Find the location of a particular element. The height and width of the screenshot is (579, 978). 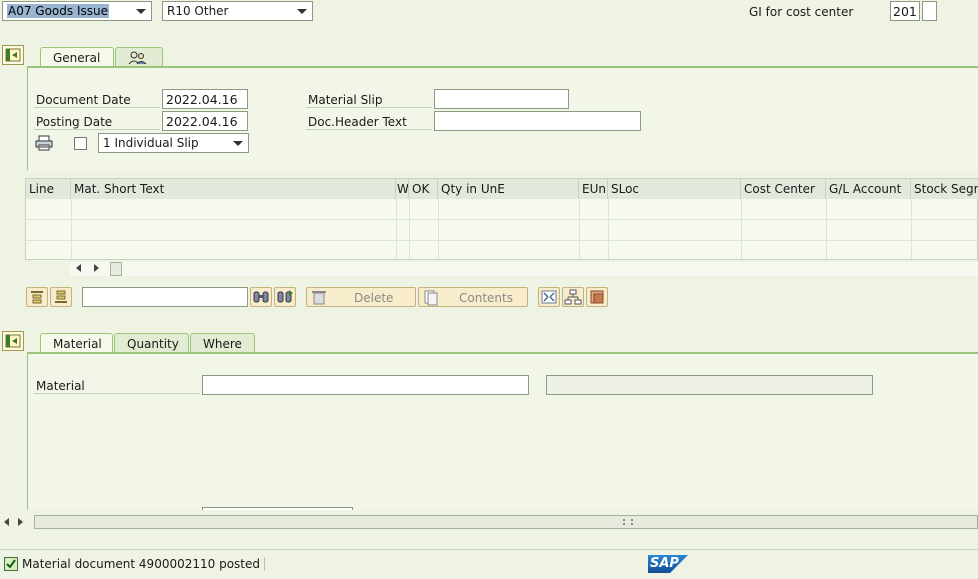

doc-header-text-label: Doc.Header Text is located at coordinates (369, 122).